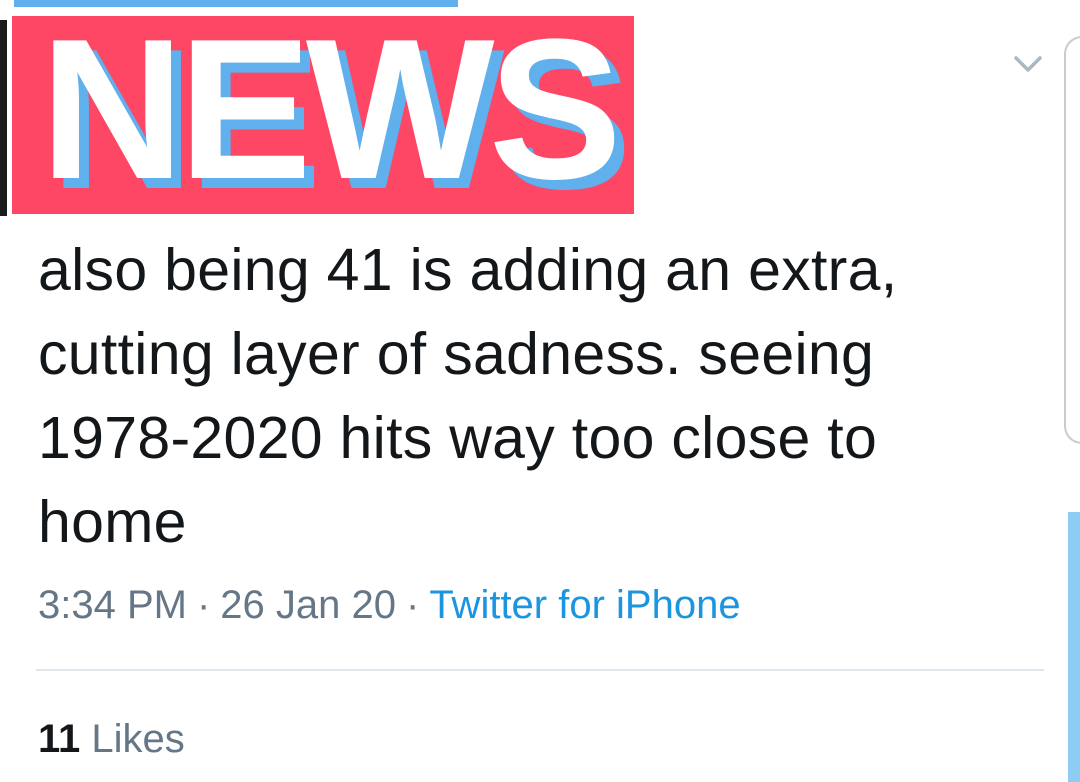 Image resolution: width=1080 pixels, height=782 pixels. Describe the element at coordinates (1074, 647) in the screenshot. I see `scrollbar` at that location.